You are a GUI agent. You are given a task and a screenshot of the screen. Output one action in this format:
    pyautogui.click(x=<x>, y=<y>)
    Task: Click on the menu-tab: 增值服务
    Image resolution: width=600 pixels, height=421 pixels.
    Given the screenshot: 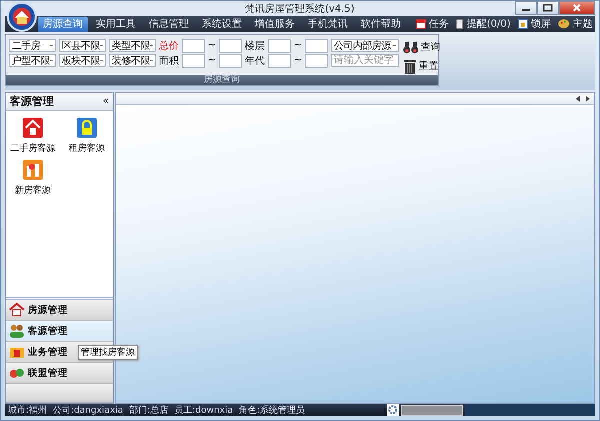 What is the action you would take?
    pyautogui.click(x=275, y=24)
    